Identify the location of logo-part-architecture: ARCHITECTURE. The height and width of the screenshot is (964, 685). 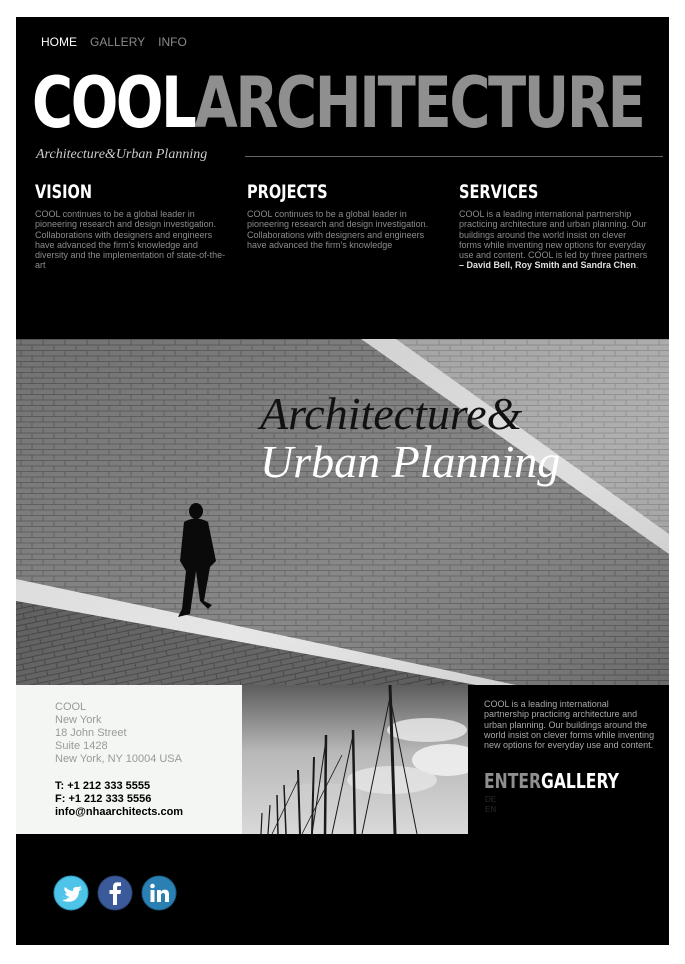
(419, 103).